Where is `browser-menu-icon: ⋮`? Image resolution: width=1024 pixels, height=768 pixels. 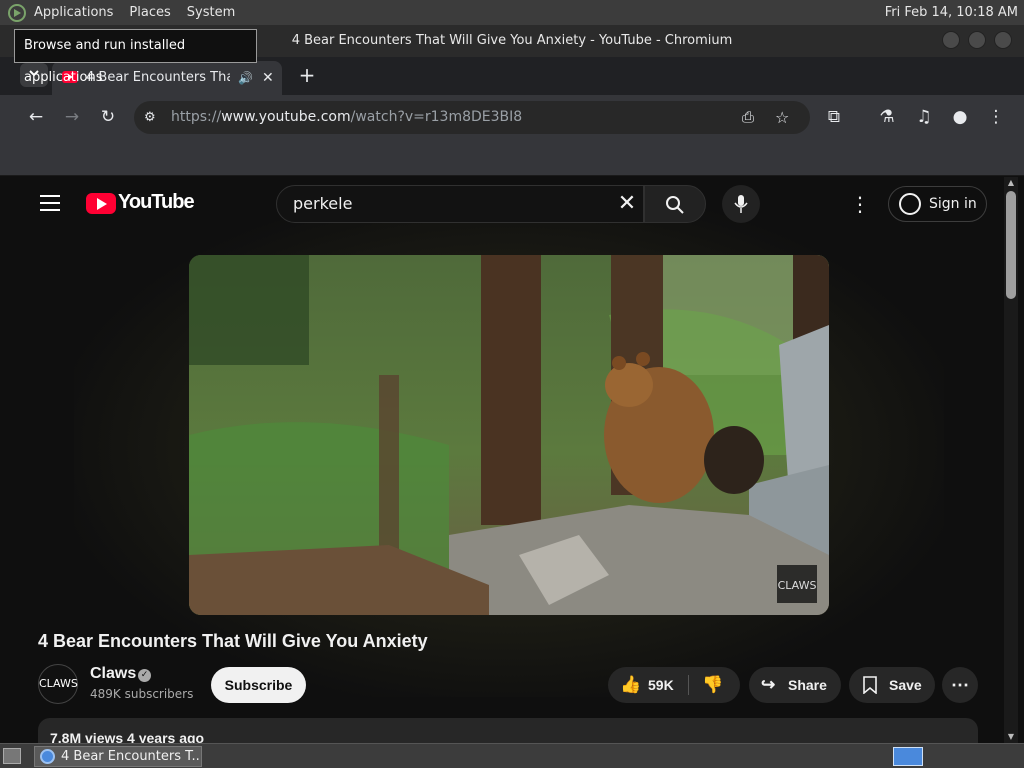
browser-menu-icon: ⋮ is located at coordinates (996, 117).